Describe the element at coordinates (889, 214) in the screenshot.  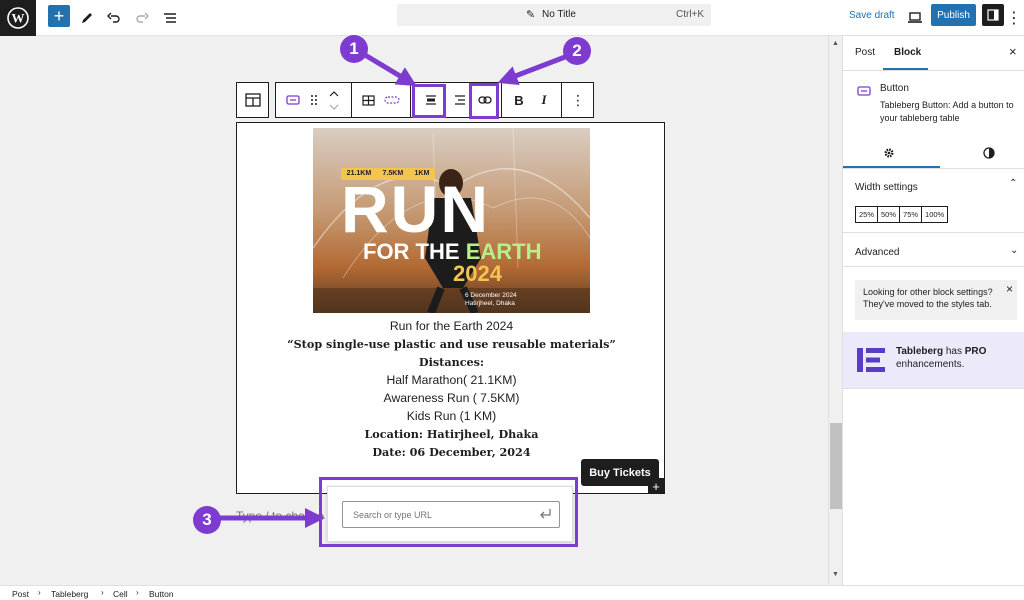
I see `width-option-50: 50%` at that location.